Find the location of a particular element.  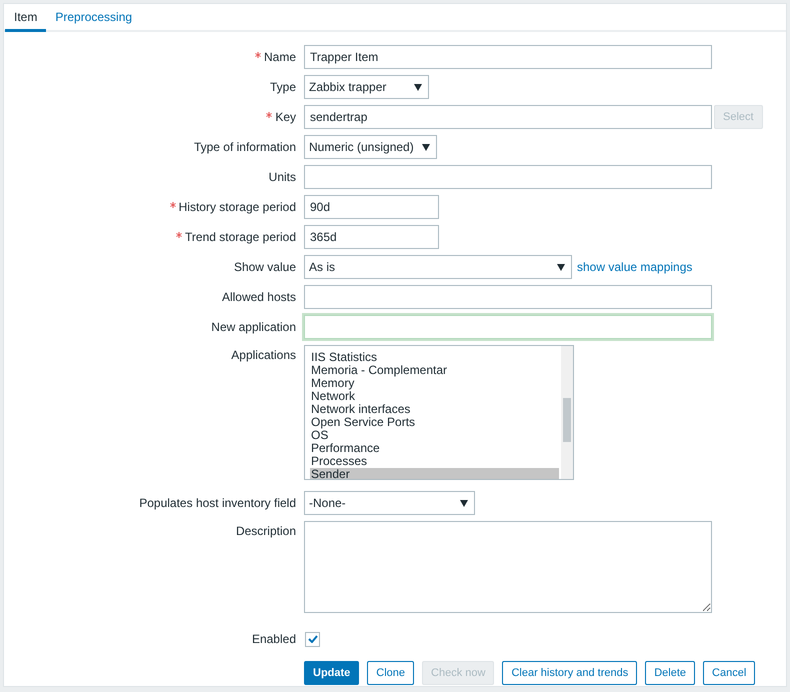

field-label: New application is located at coordinates (253, 327).